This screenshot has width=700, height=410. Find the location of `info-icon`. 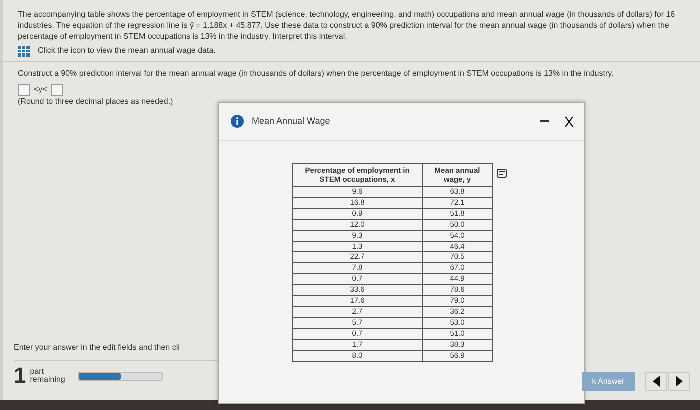

info-icon is located at coordinates (237, 121).